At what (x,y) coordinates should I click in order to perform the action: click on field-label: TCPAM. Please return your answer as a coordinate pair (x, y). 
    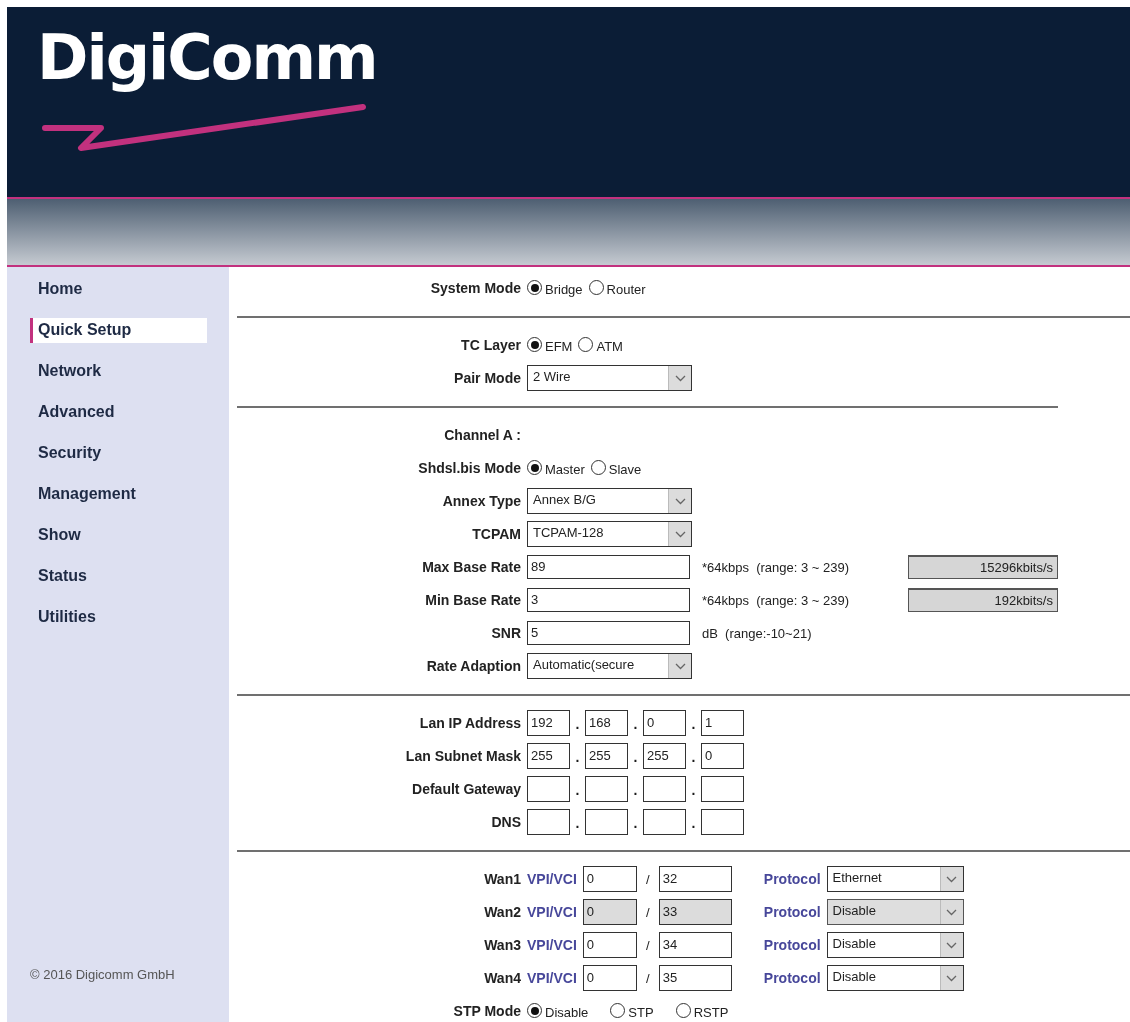
    Looking at the image, I should click on (496, 534).